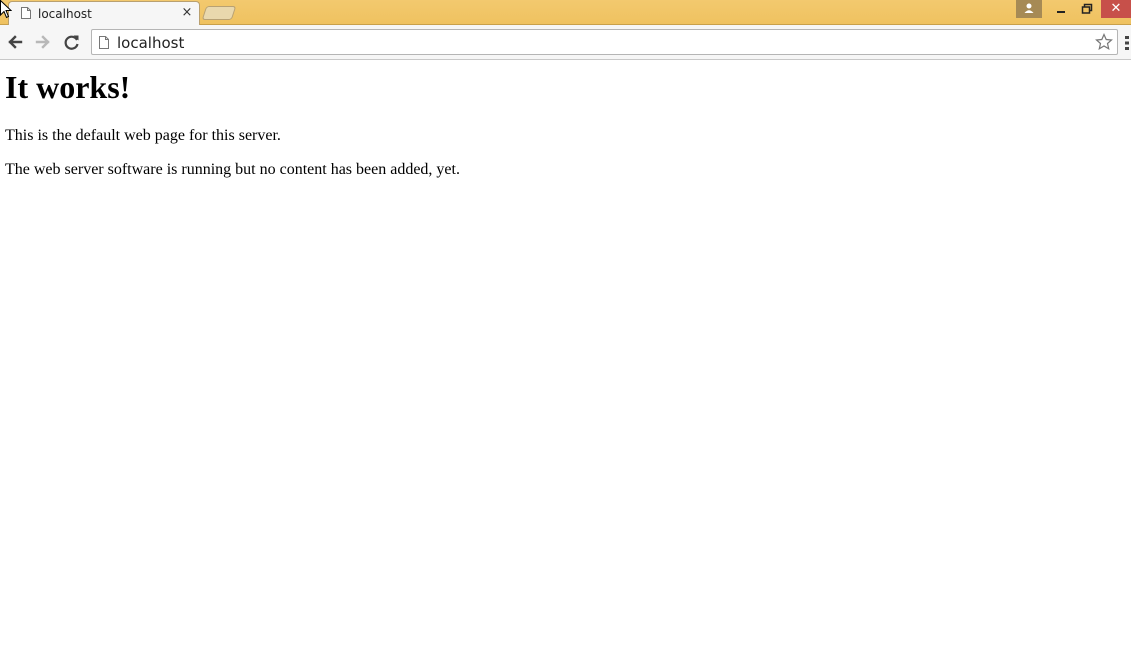 This screenshot has width=1131, height=653. What do you see at coordinates (1104, 42) in the screenshot?
I see `star-icon` at bounding box center [1104, 42].